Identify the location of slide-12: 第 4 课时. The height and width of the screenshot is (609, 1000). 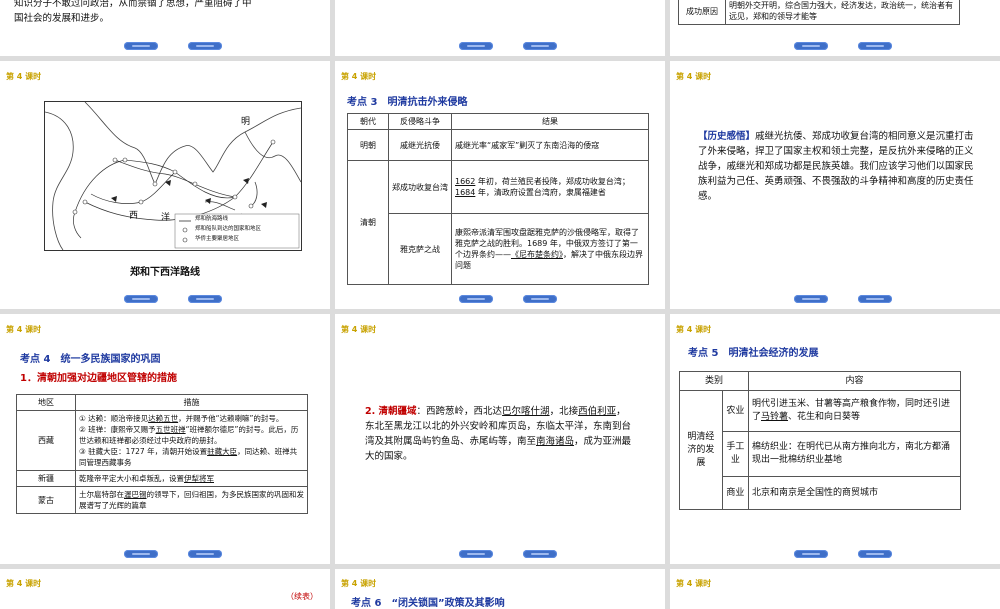
(835, 589).